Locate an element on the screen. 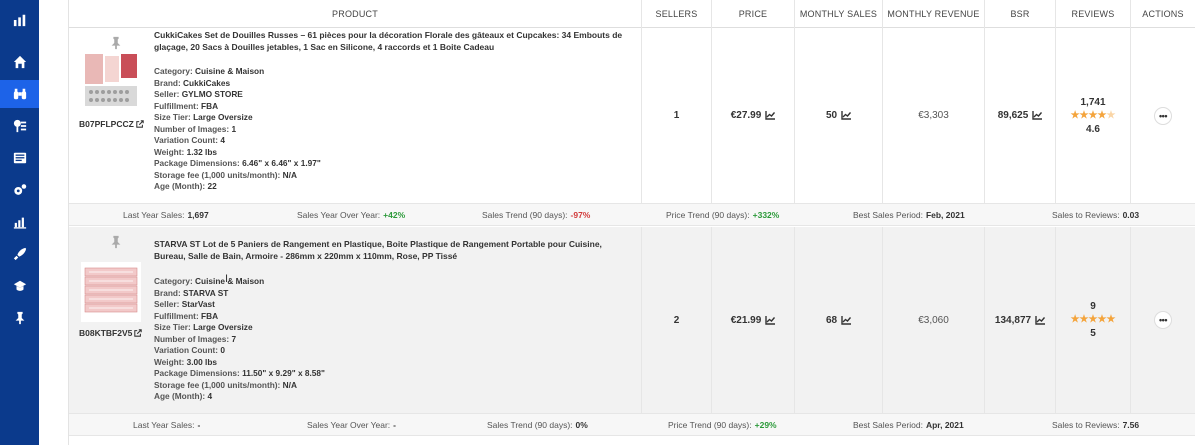 This screenshot has width=1200, height=445. keyword-icon is located at coordinates (19, 126).